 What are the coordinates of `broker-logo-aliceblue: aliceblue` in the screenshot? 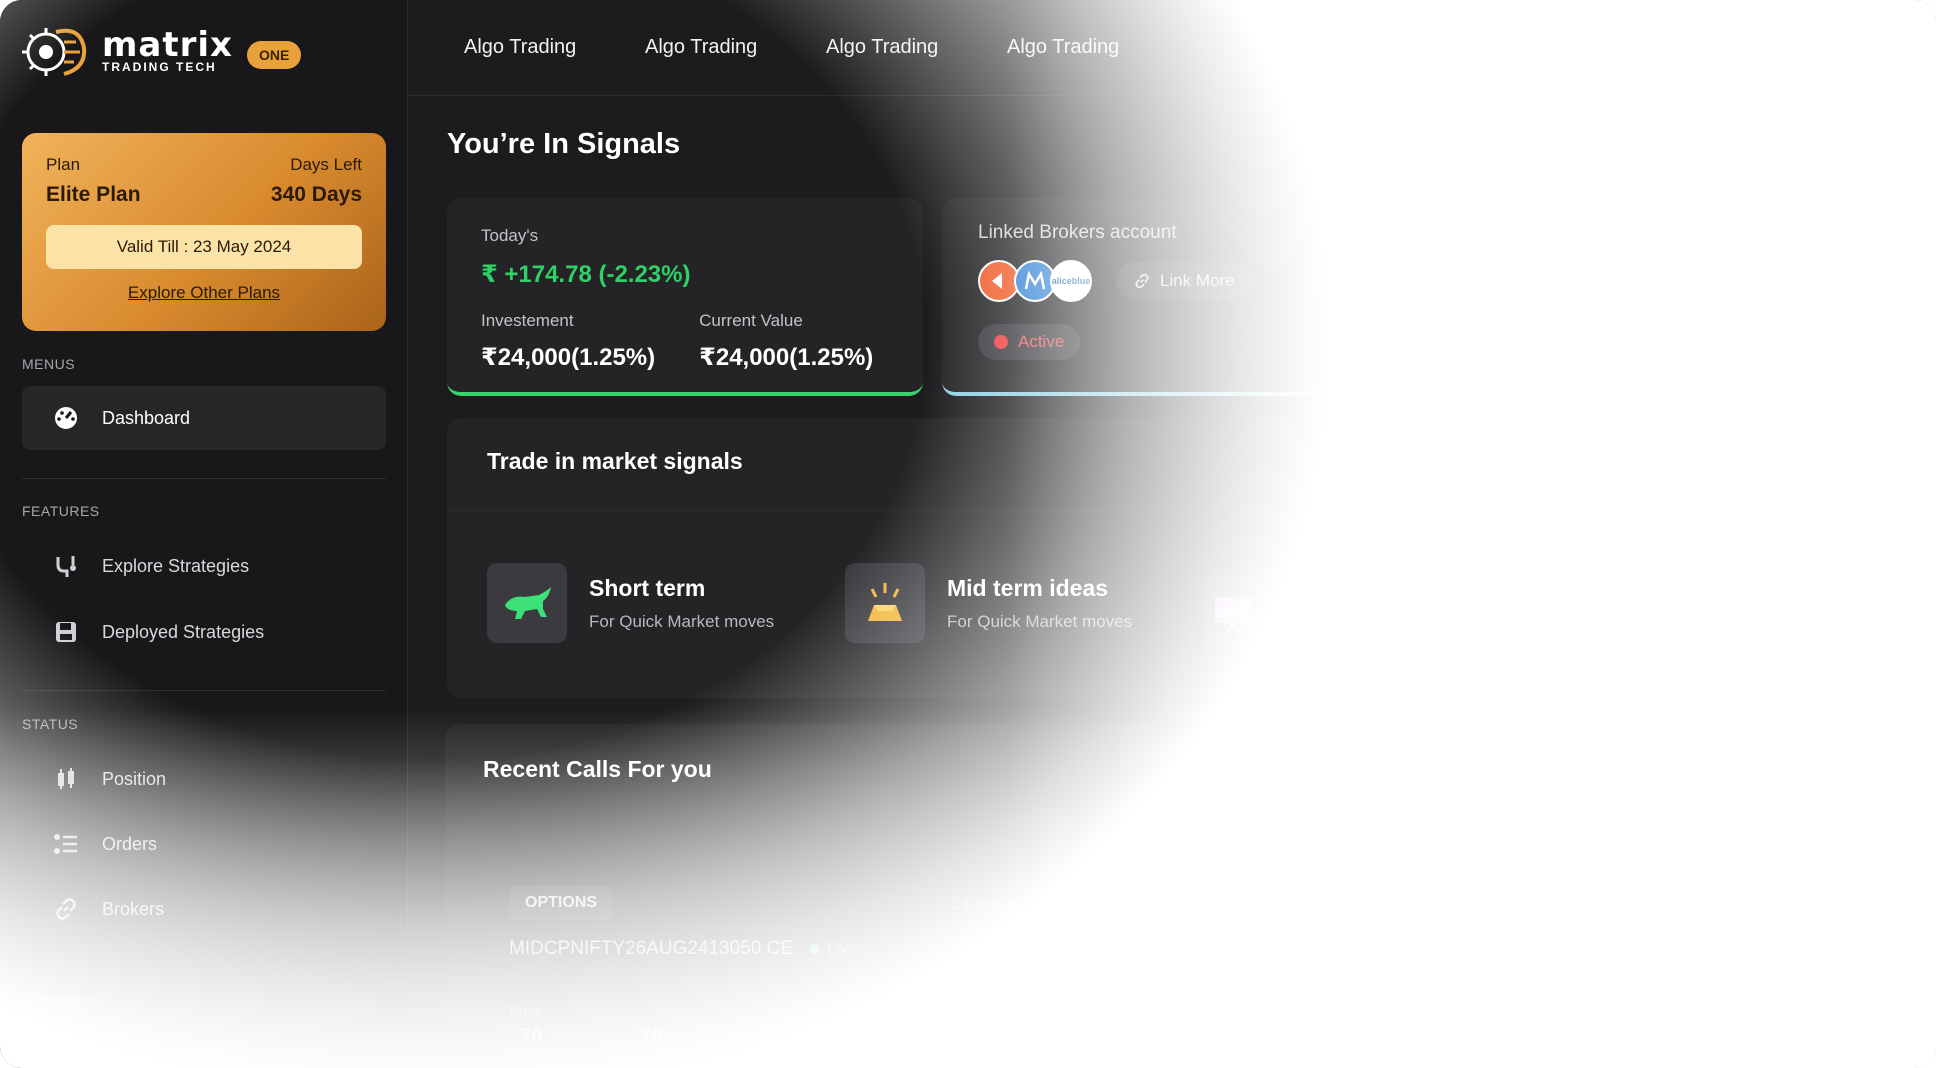 It's located at (1071, 281).